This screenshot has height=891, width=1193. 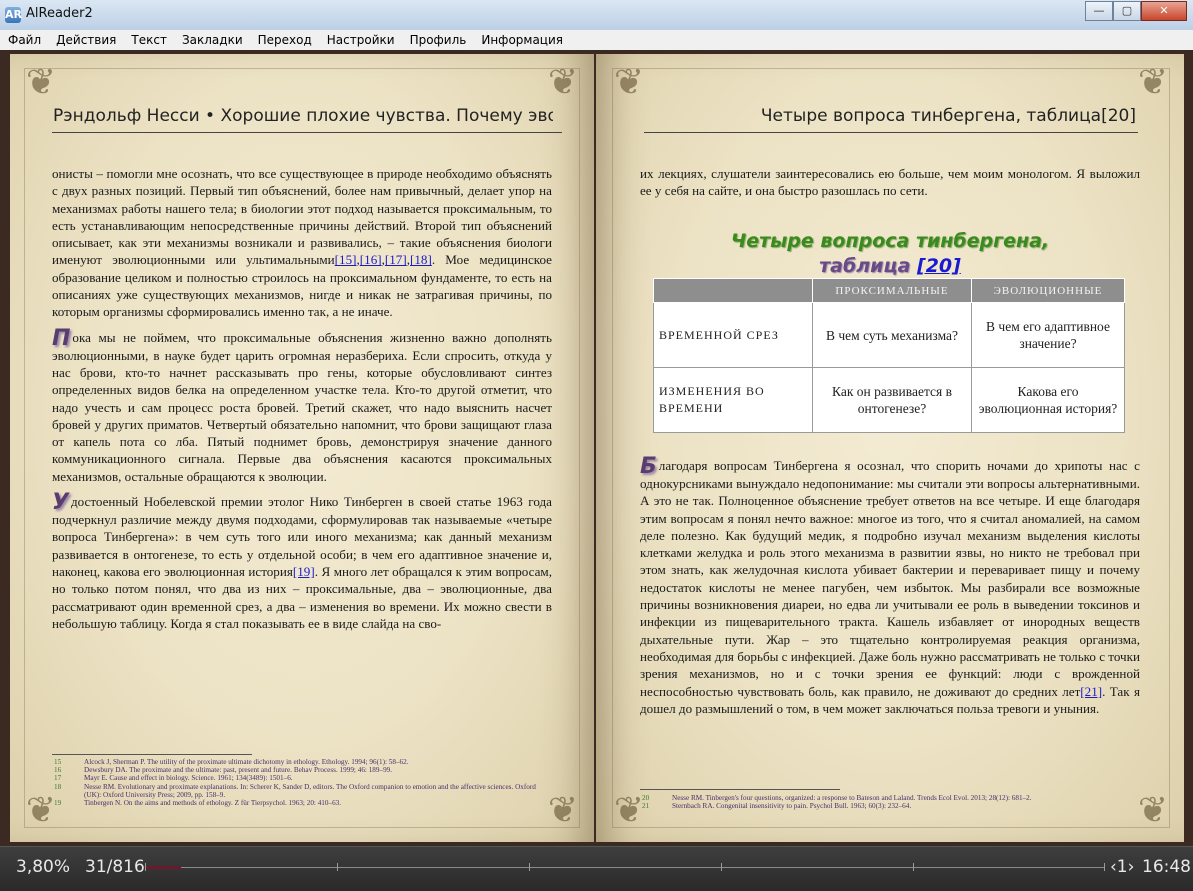 I want to click on table-cell: В чем его адаптивное значение?, so click(x=1048, y=335).